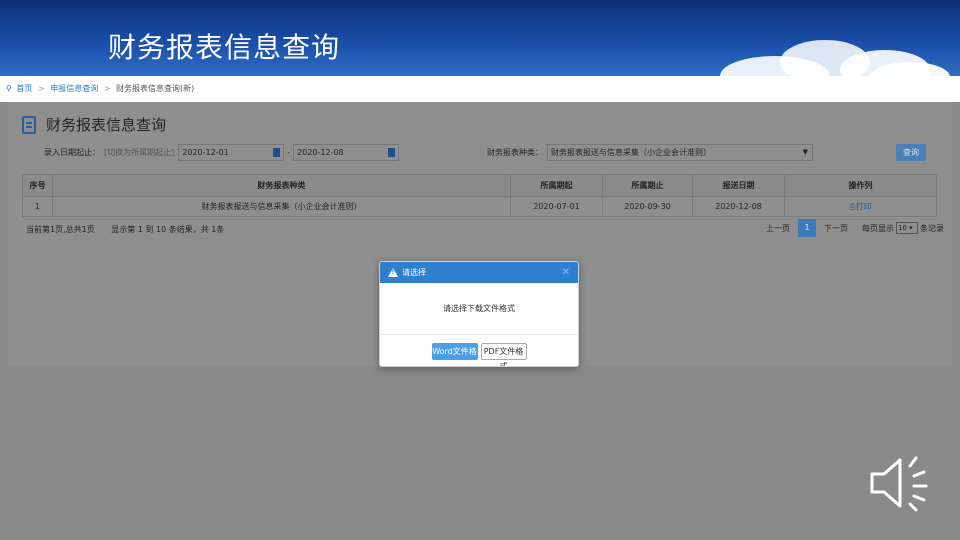 Image resolution: width=960 pixels, height=540 pixels. What do you see at coordinates (281, 185) in the screenshot?
I see `column-header: 财务报表种类` at bounding box center [281, 185].